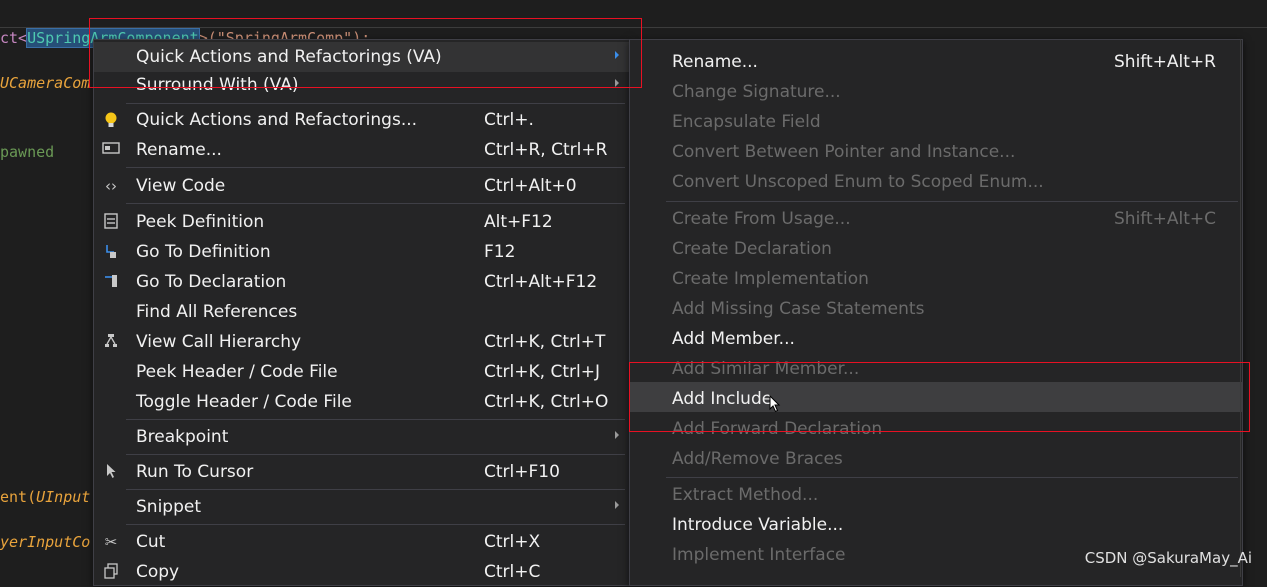 The height and width of the screenshot is (587, 1267). What do you see at coordinates (936, 122) in the screenshot?
I see `submenu-item-encapsulate-field: Encapsulate Field` at bounding box center [936, 122].